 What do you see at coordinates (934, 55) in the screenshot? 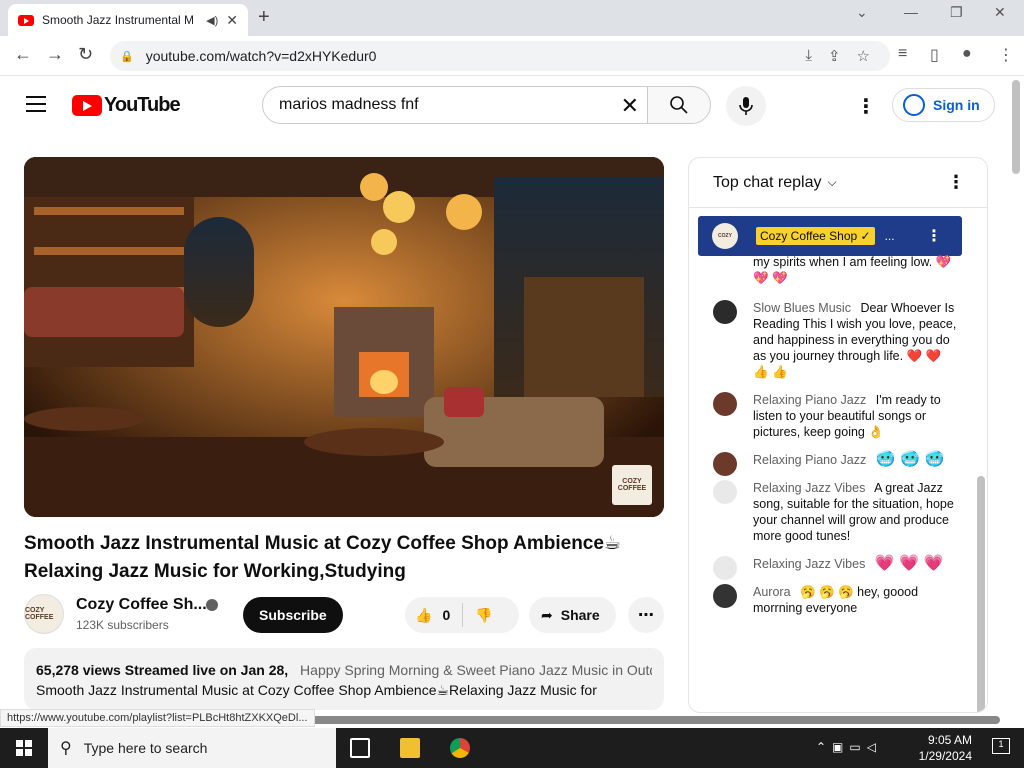
I see `side-panel-icon: ▯` at bounding box center [934, 55].